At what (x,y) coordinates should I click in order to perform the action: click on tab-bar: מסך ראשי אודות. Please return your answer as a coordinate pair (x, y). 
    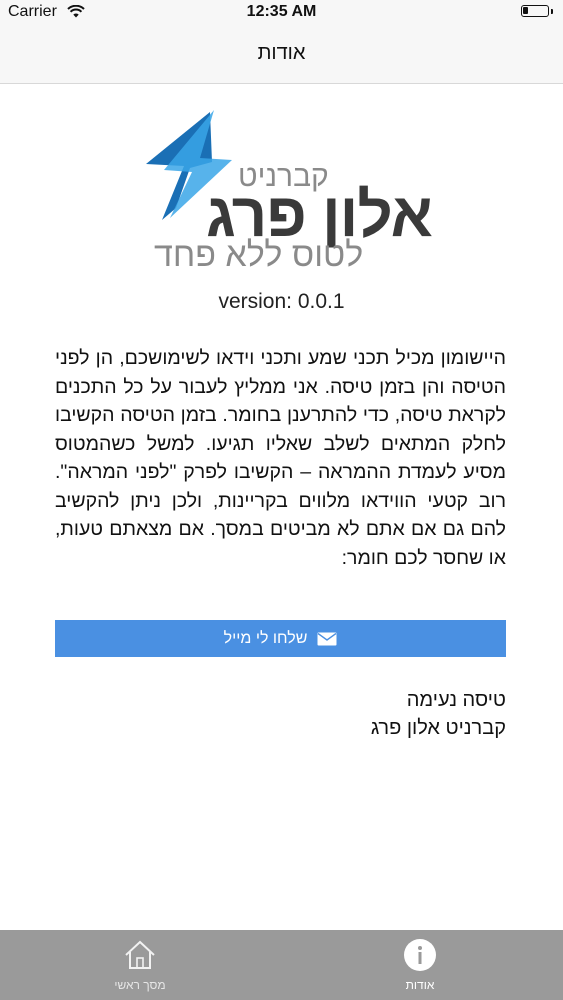
    Looking at the image, I should click on (281, 965).